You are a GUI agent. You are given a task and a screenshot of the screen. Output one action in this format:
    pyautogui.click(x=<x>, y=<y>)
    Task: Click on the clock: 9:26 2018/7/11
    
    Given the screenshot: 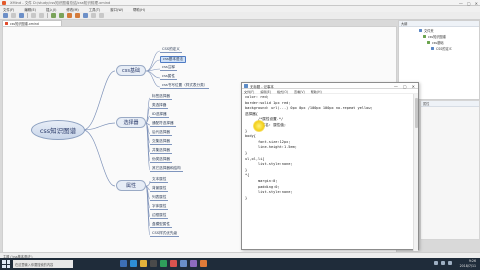 What is the action you would take?
    pyautogui.click(x=468, y=263)
    